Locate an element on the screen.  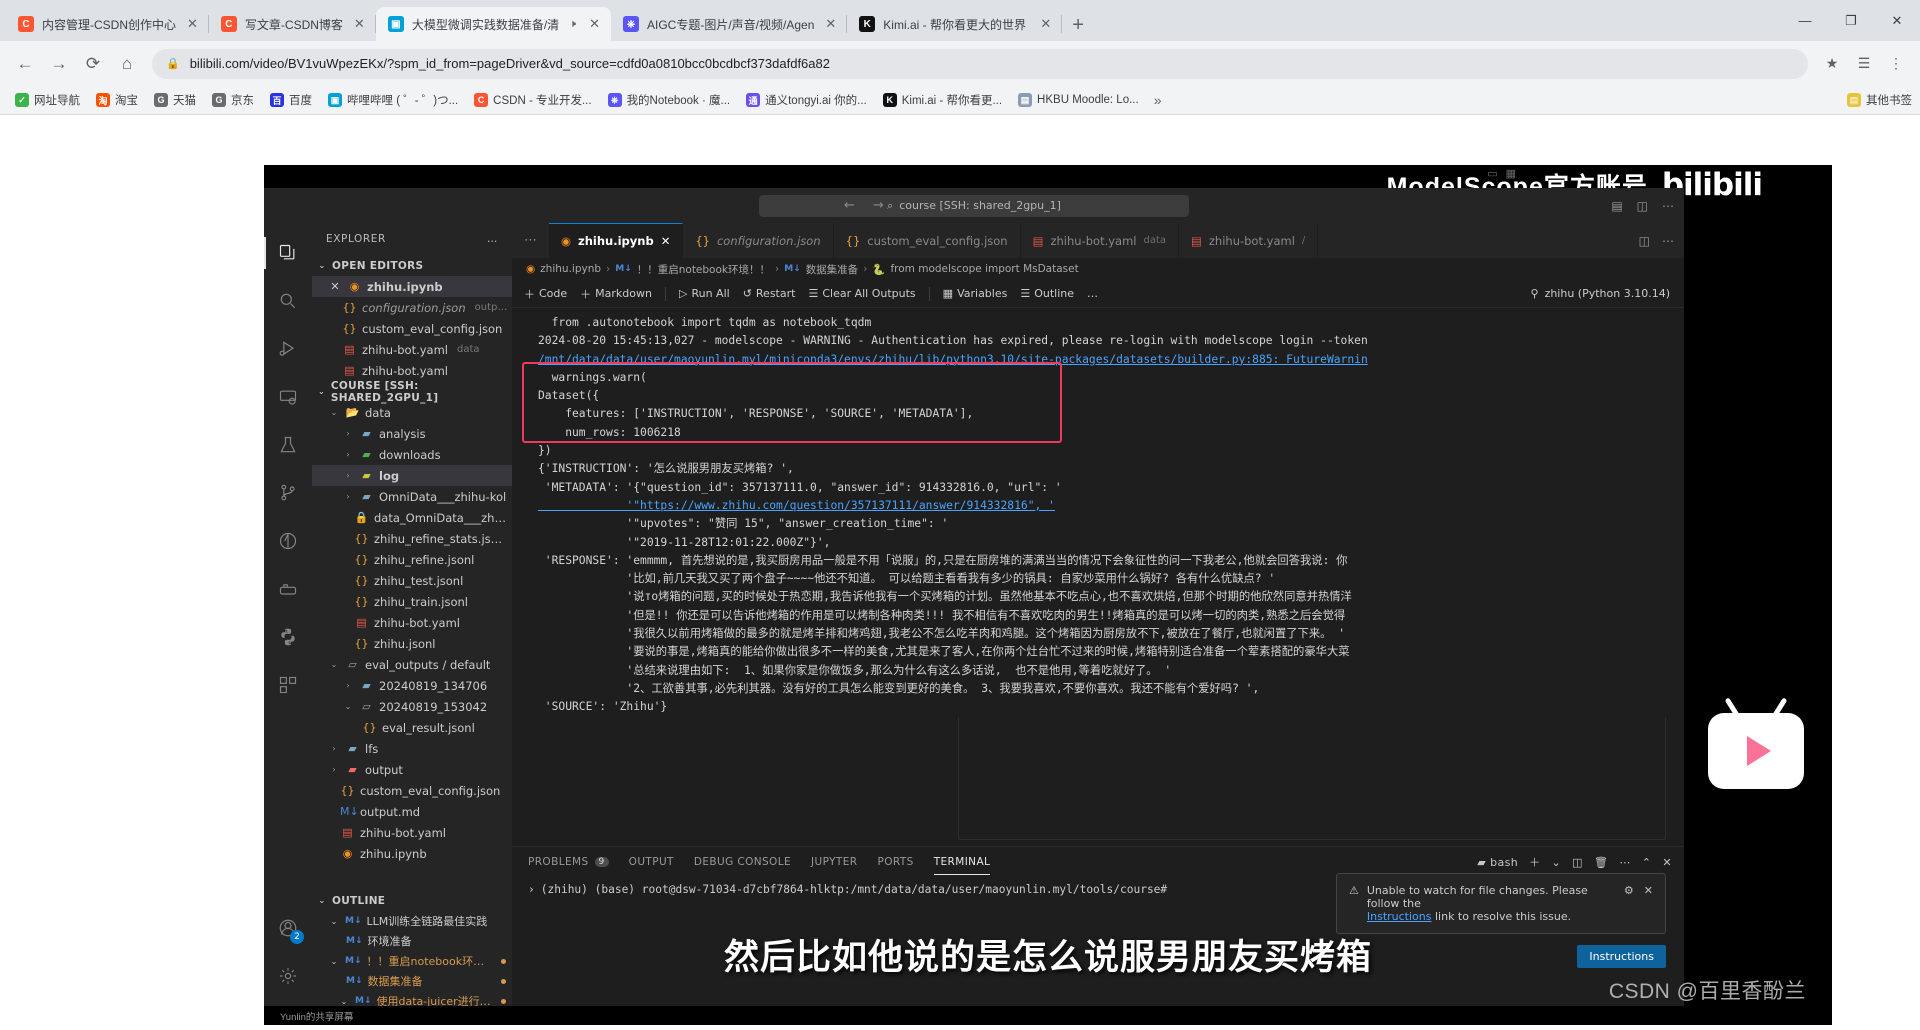
tree-item-20240819-153042: ⌄ ▱ 20240819_153042 is located at coordinates (412, 706).